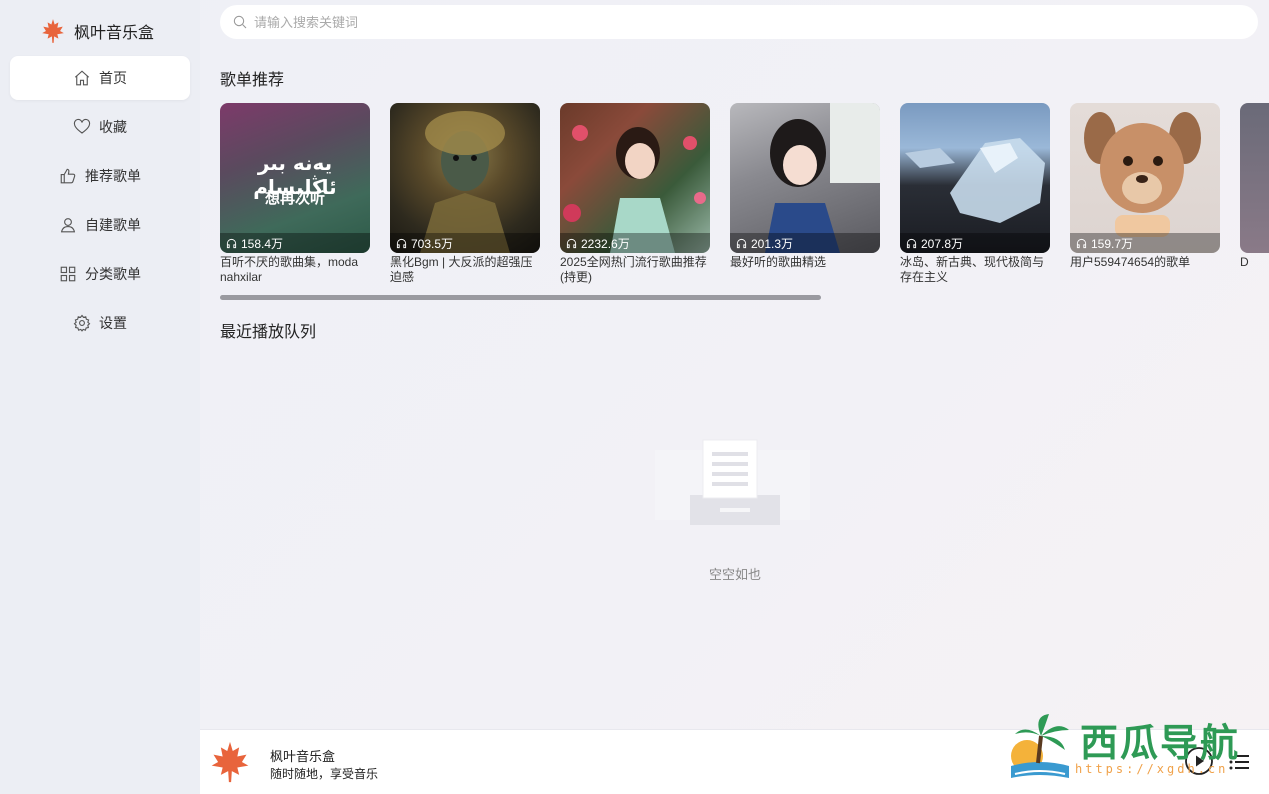 This screenshot has height=794, width=1269. What do you see at coordinates (975, 243) in the screenshot?
I see `play-count: 207.8万` at bounding box center [975, 243].